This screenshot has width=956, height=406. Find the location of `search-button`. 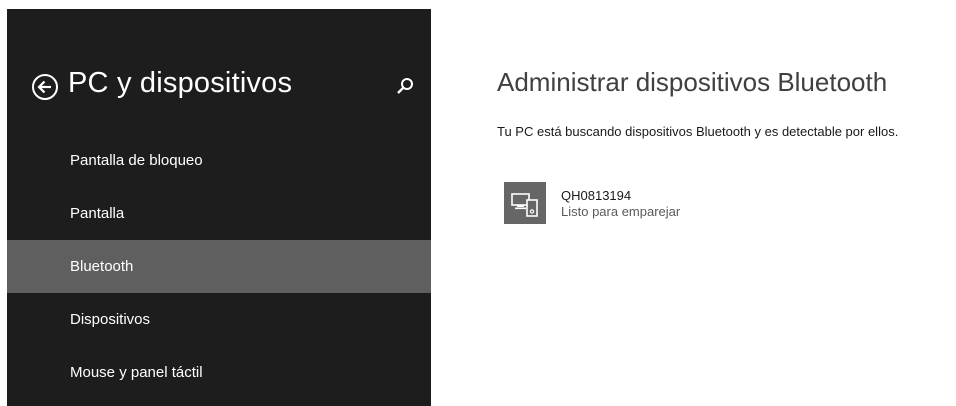

search-button is located at coordinates (405, 87).